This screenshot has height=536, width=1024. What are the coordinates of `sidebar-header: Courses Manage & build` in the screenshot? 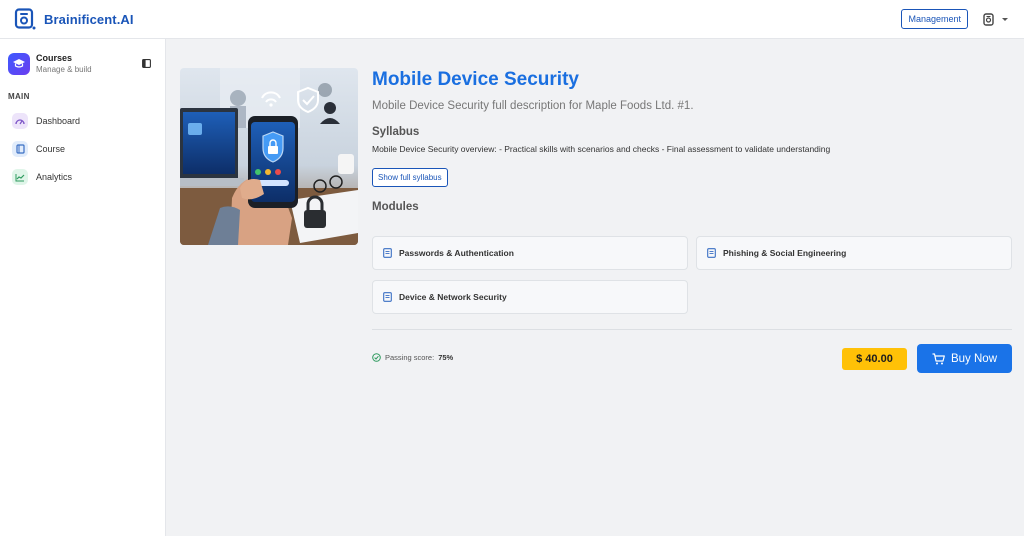 It's located at (82, 57).